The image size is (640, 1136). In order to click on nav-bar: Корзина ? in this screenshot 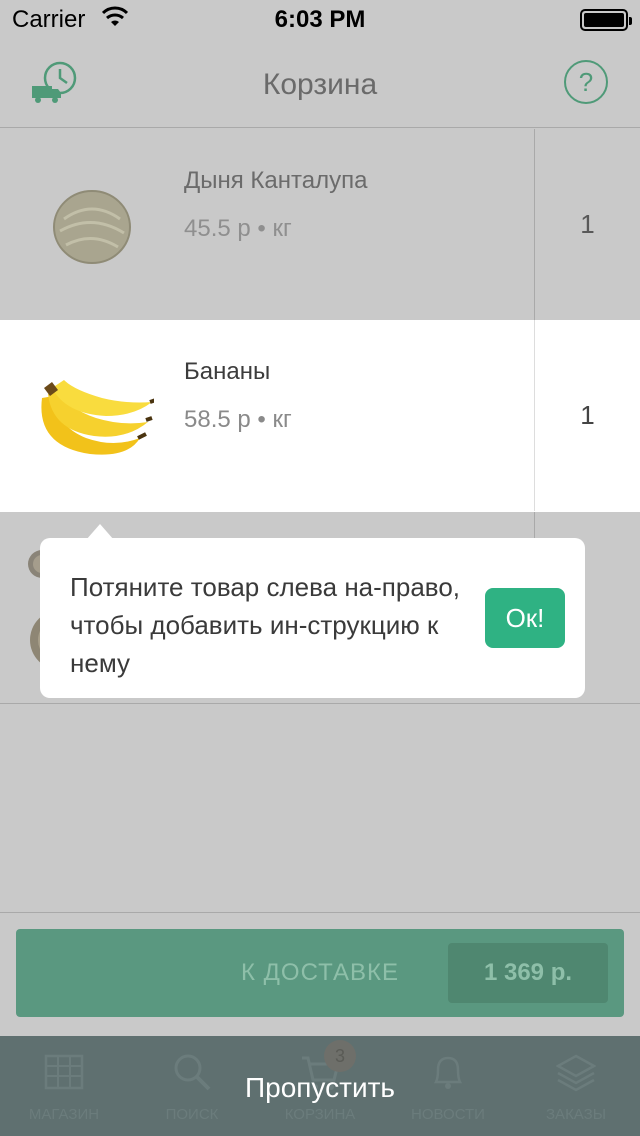, I will do `click(320, 84)`.